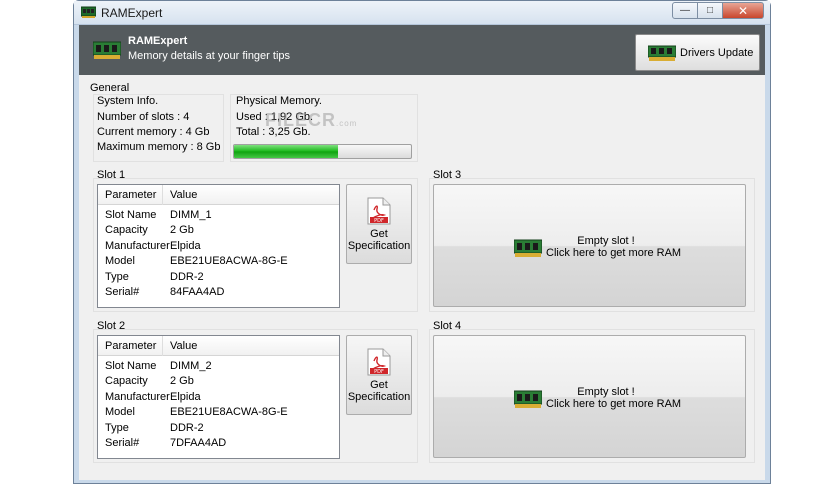 Image resolution: width=836 pixels, height=484 pixels. Describe the element at coordinates (422, 13) in the screenshot. I see `title-bar: RAMExpert — □ ✕` at that location.